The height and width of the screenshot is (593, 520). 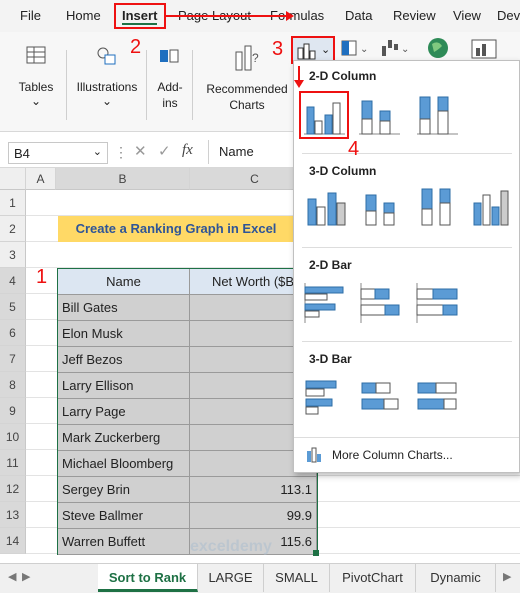 What do you see at coordinates (235, 49) in the screenshot?
I see `annotation-arrows` at bounding box center [235, 49].